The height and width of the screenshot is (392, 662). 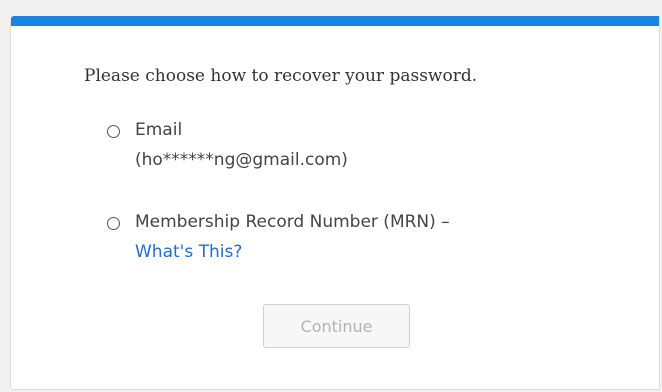 I want to click on email-radio, so click(x=113, y=131).